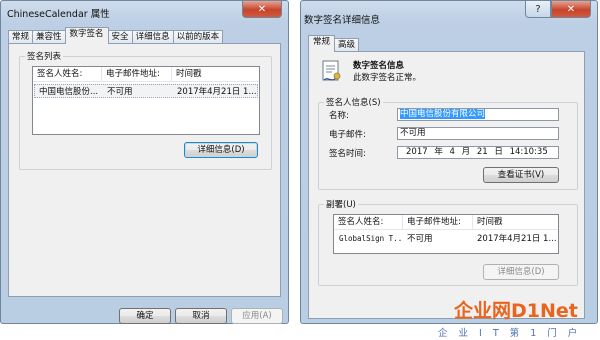 This screenshot has width=600, height=340. Describe the element at coordinates (510, 333) in the screenshot. I see `watermark-sub-text: 企 业 I T 第 1 门 户` at that location.